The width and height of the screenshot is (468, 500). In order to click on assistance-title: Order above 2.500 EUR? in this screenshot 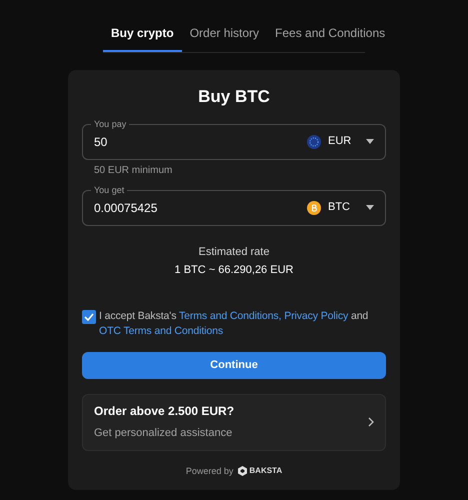, I will do `click(165, 411)`.